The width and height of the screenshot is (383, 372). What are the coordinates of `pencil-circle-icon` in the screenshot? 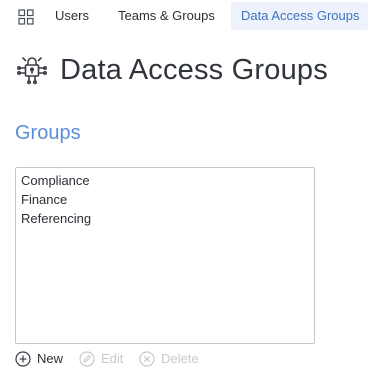 It's located at (87, 359).